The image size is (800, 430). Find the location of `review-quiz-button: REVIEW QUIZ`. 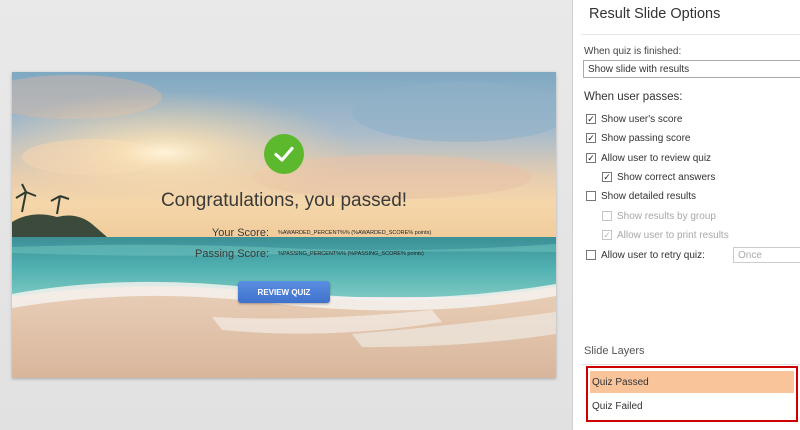

review-quiz-button: REVIEW QUIZ is located at coordinates (284, 292).